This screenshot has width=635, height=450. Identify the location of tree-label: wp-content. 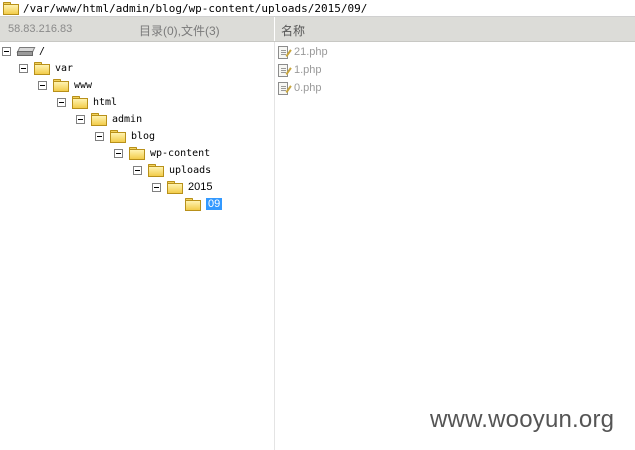
(180, 153).